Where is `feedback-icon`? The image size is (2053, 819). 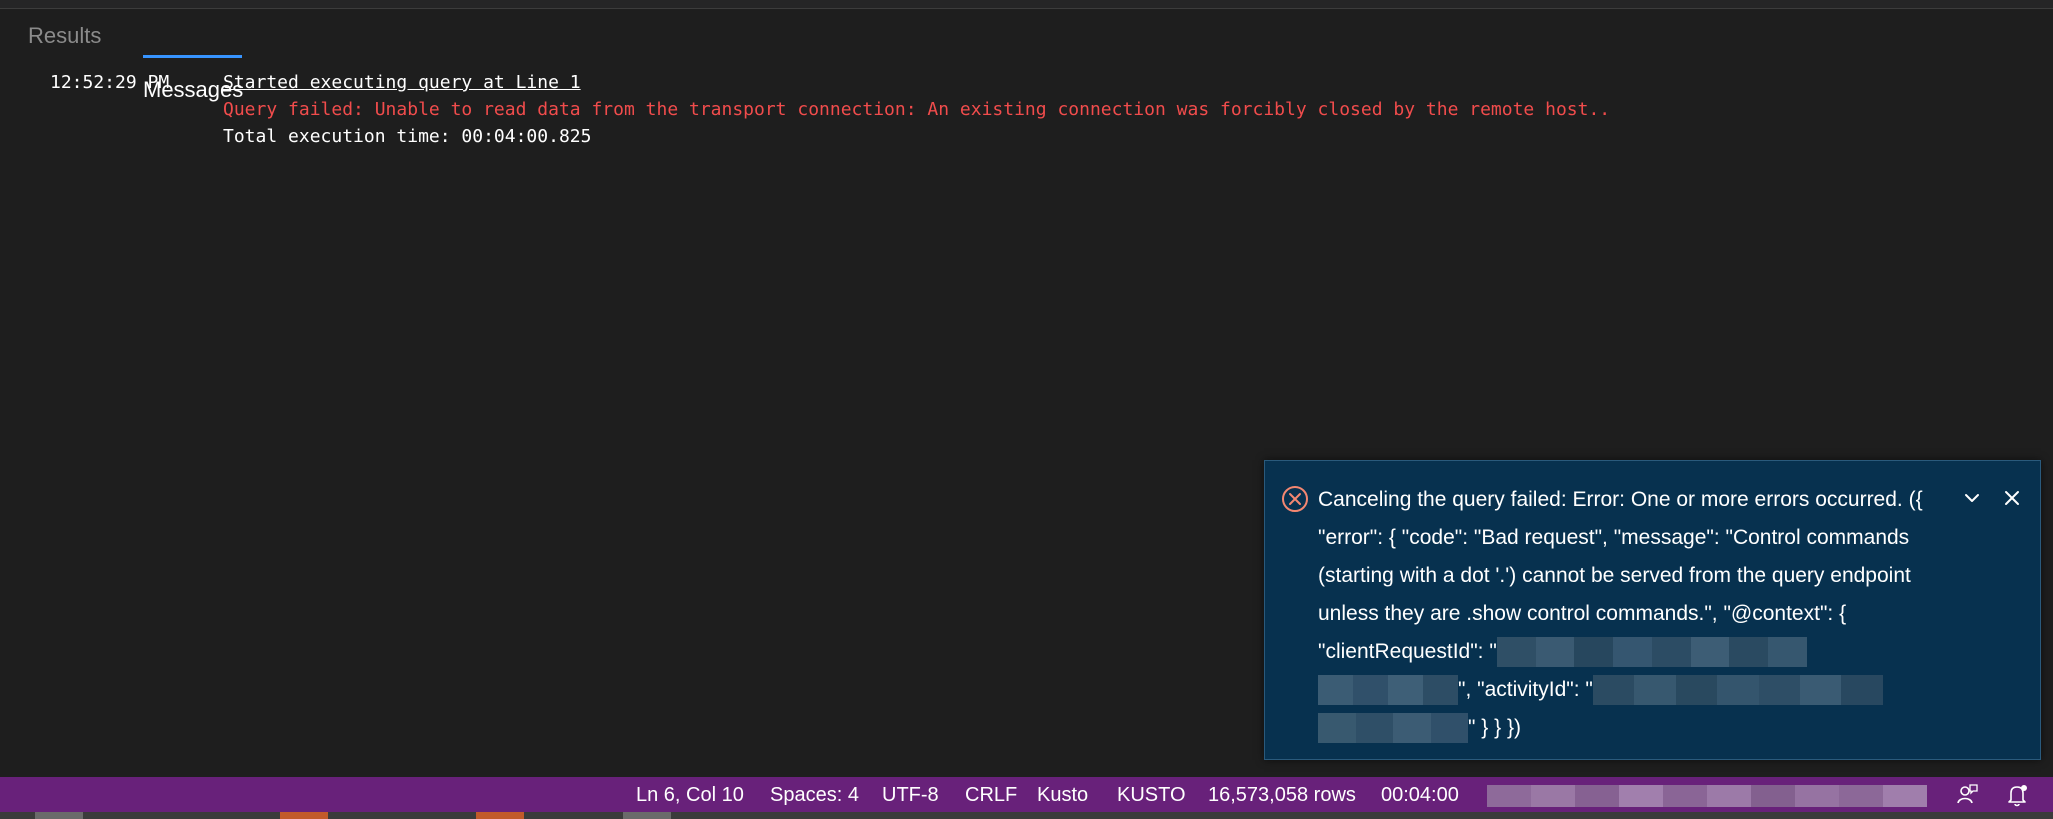 feedback-icon is located at coordinates (1966, 795).